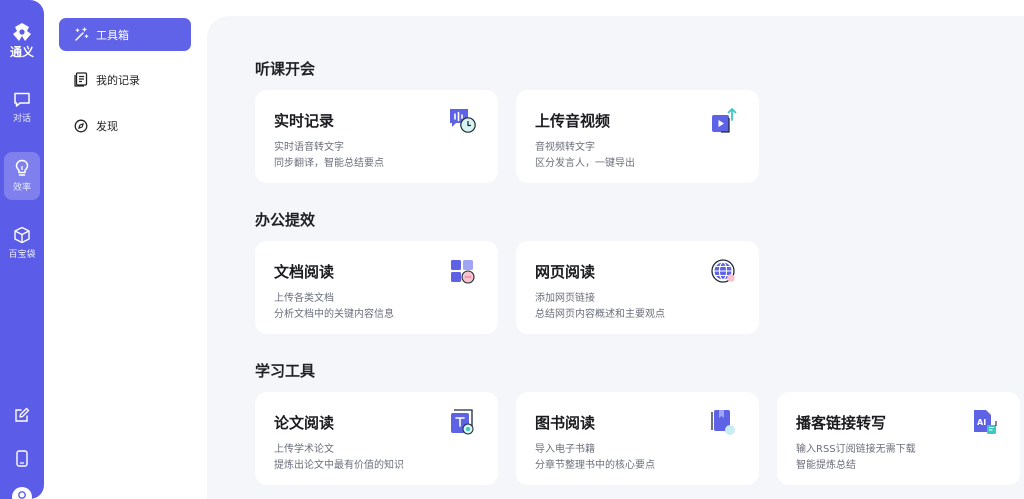  I want to click on rail-mobile-button, so click(22, 458).